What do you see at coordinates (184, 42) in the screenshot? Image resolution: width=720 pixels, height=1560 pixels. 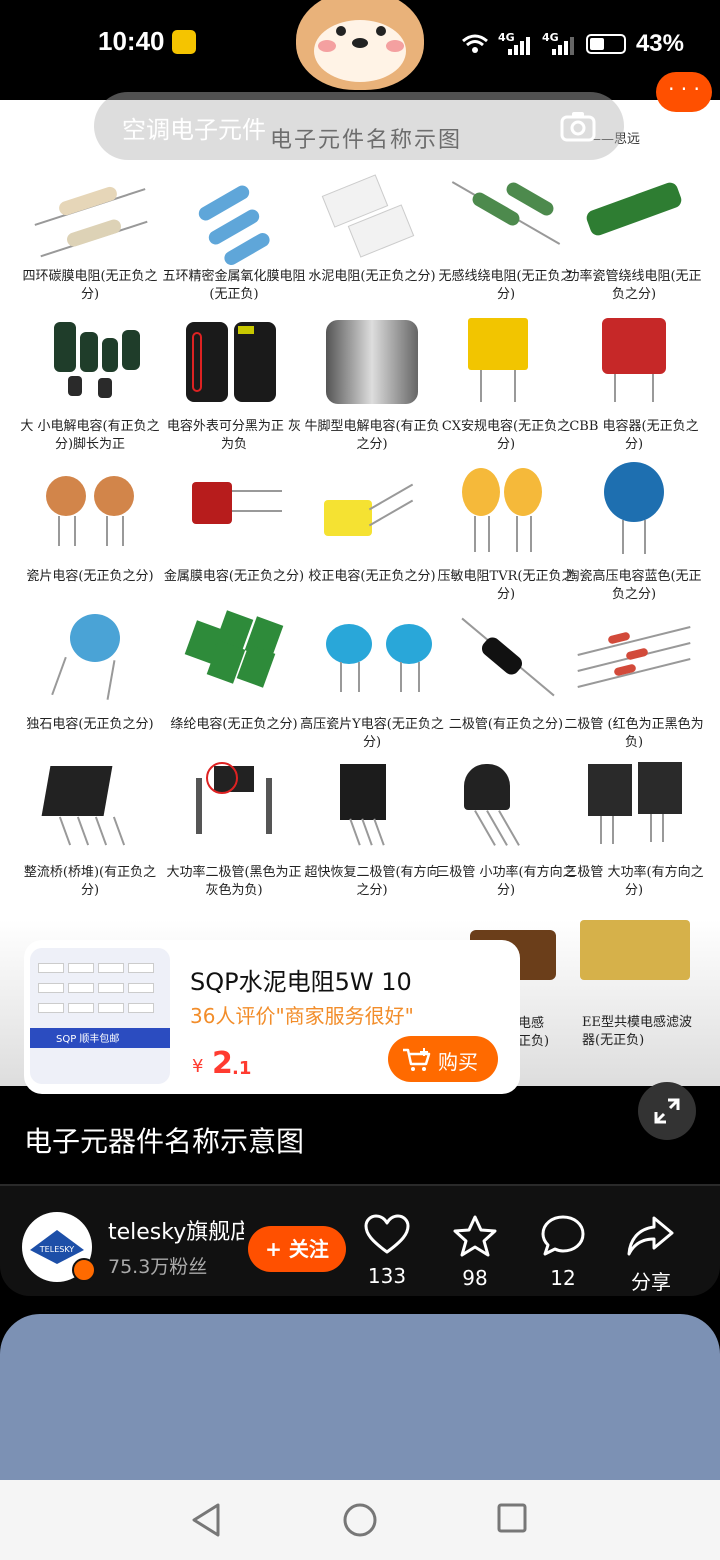 I see `notification-icon` at bounding box center [184, 42].